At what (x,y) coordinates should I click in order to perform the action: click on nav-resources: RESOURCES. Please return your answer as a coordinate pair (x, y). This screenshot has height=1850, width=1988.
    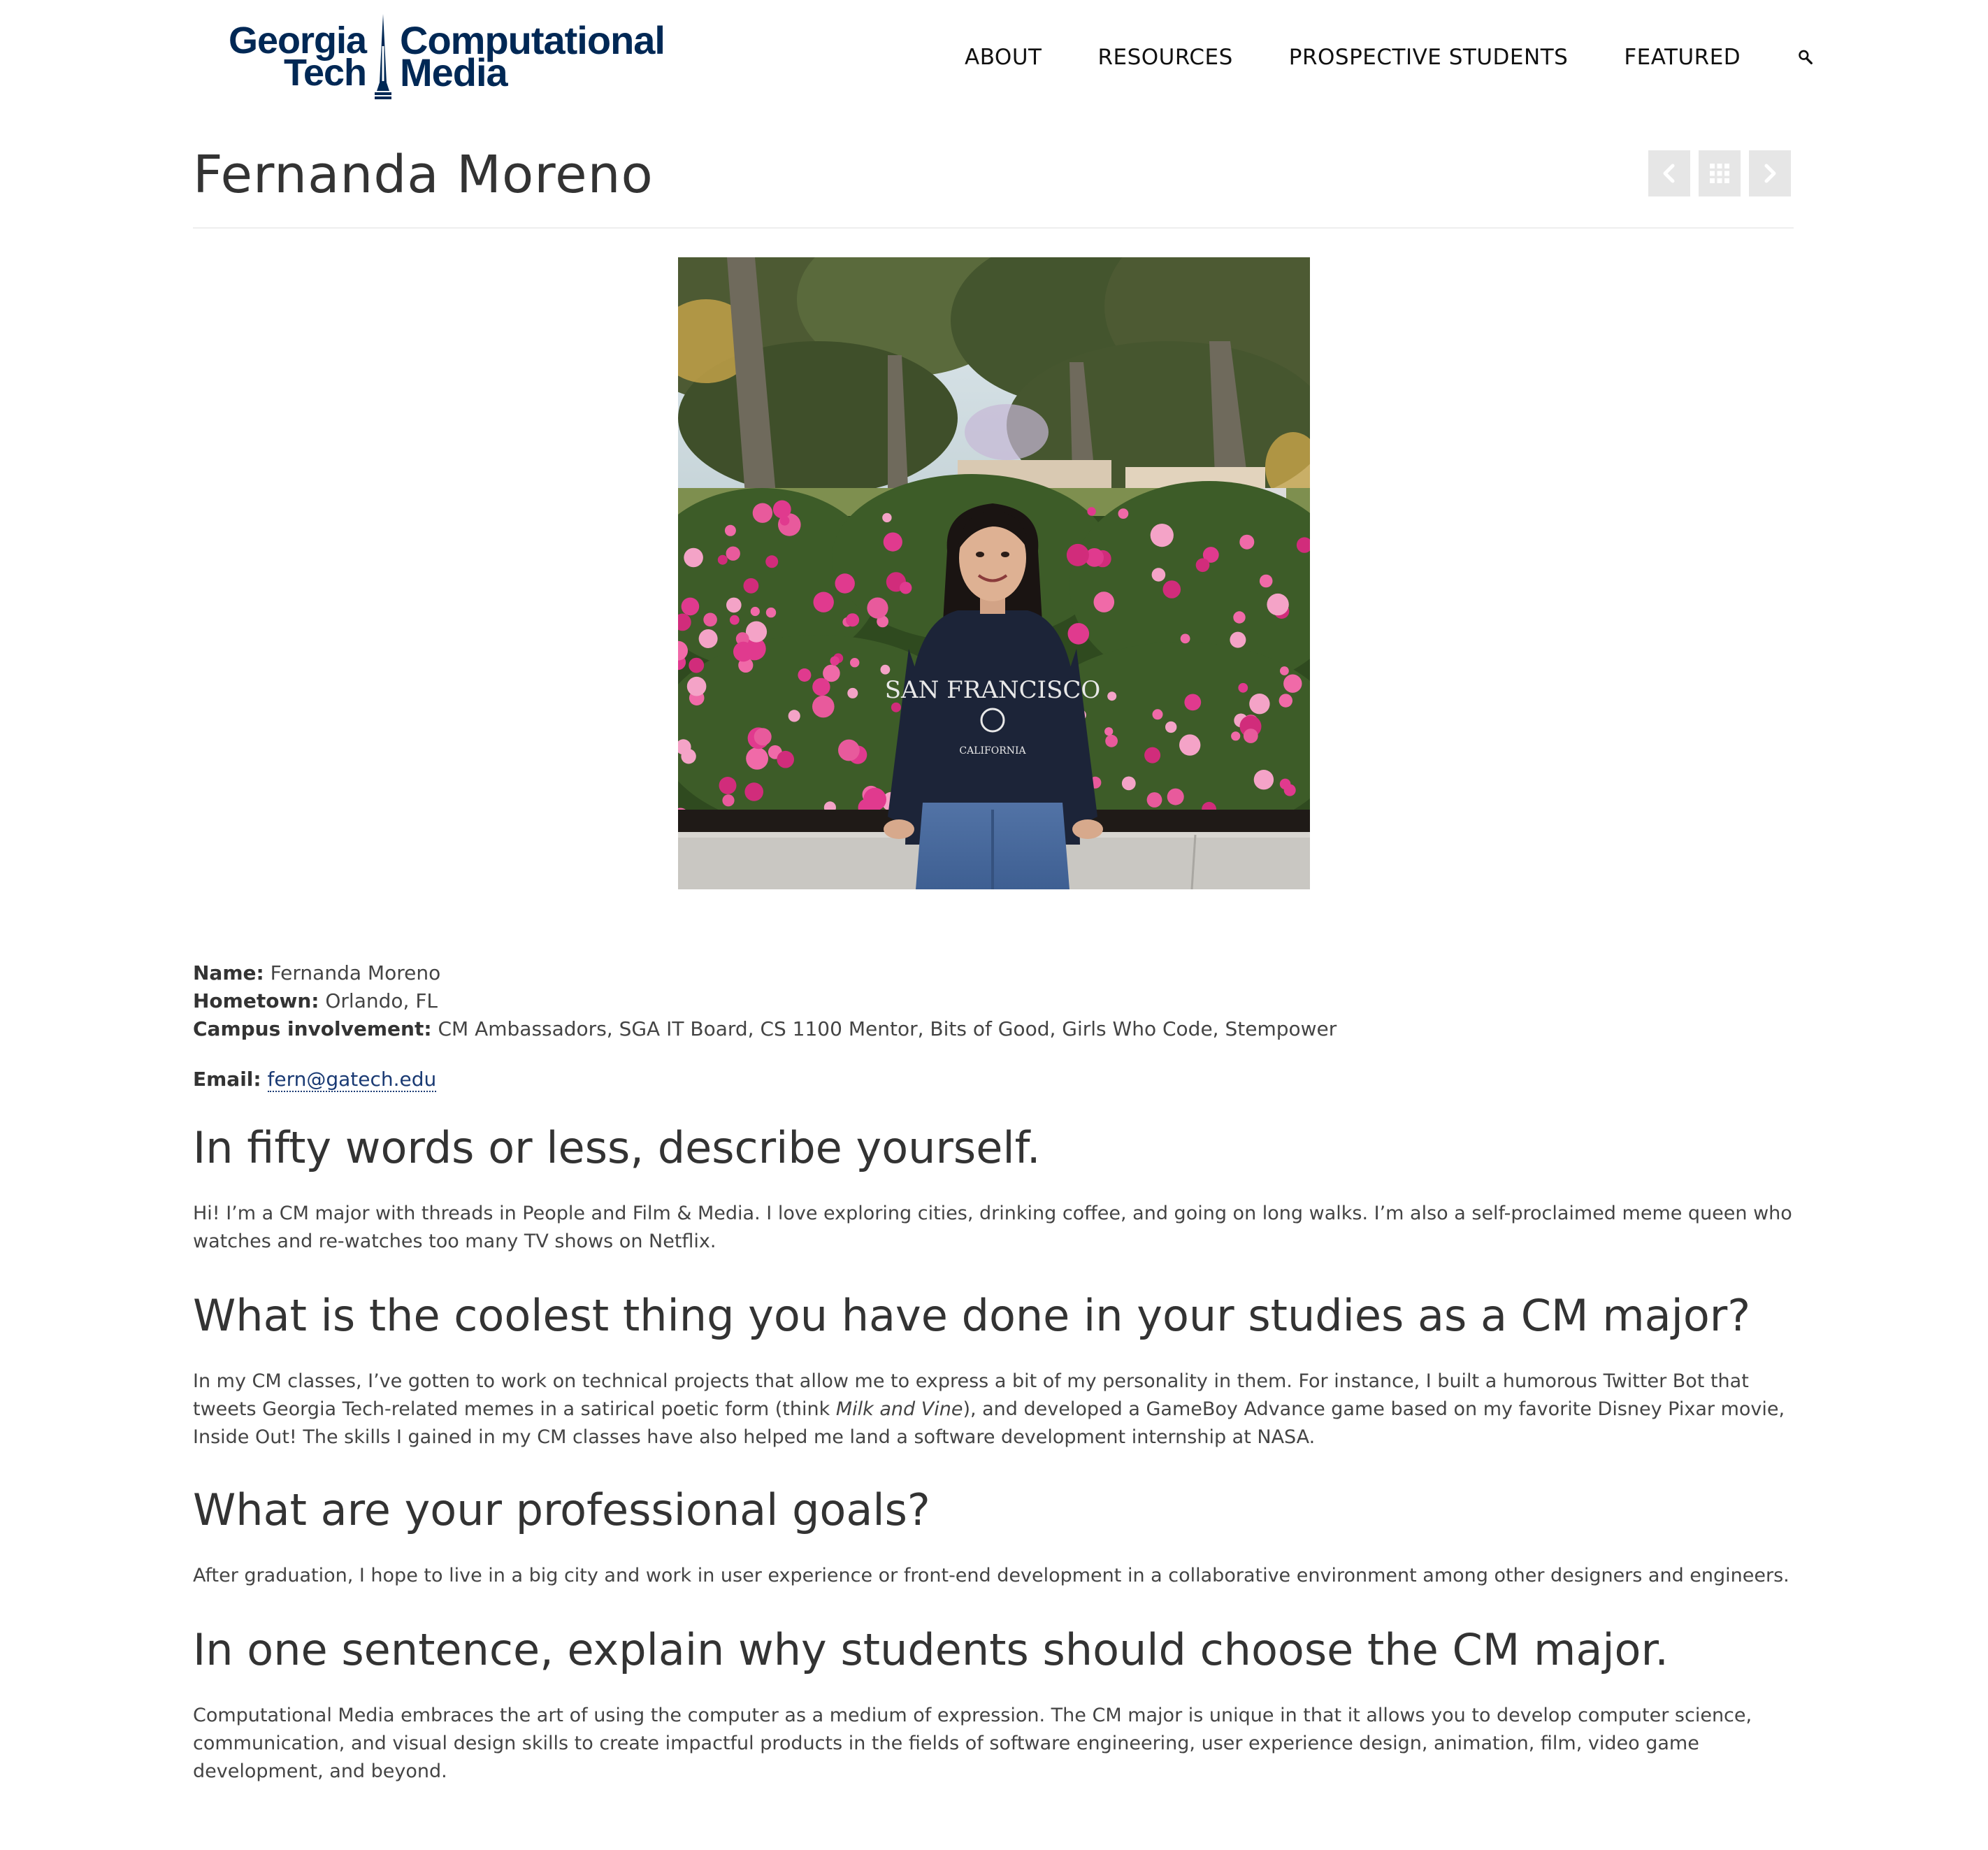
    Looking at the image, I should click on (1164, 57).